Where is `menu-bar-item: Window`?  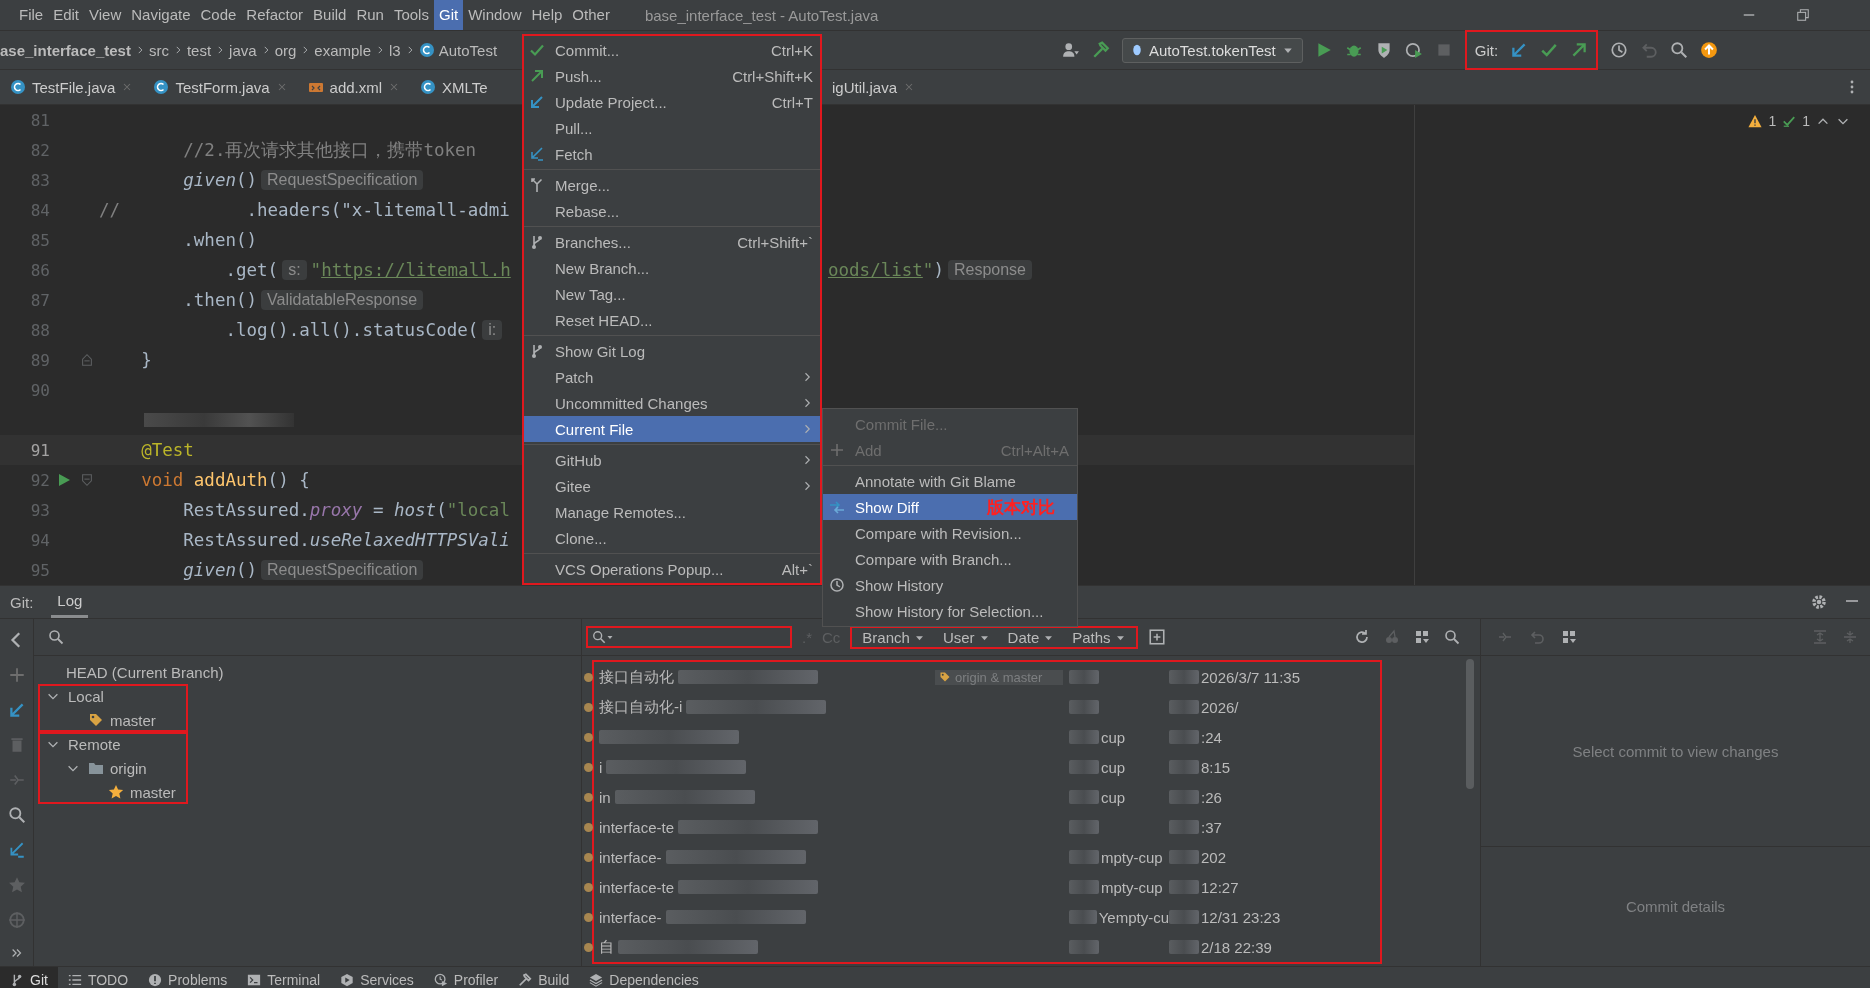
menu-bar-item: Window is located at coordinates (495, 15).